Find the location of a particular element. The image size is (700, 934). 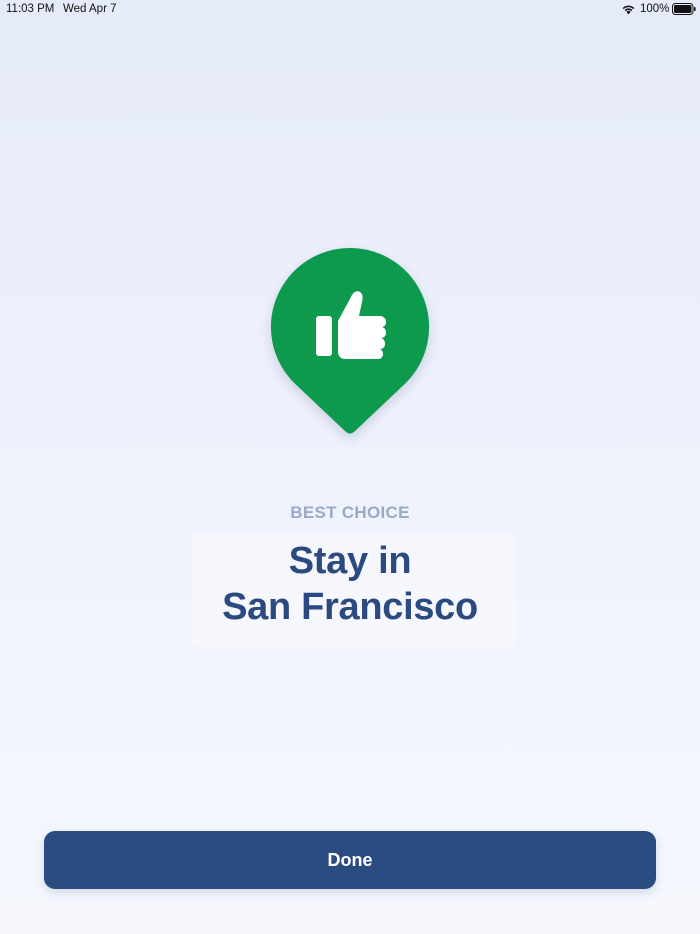

best-choice-pin is located at coordinates (350, 342).